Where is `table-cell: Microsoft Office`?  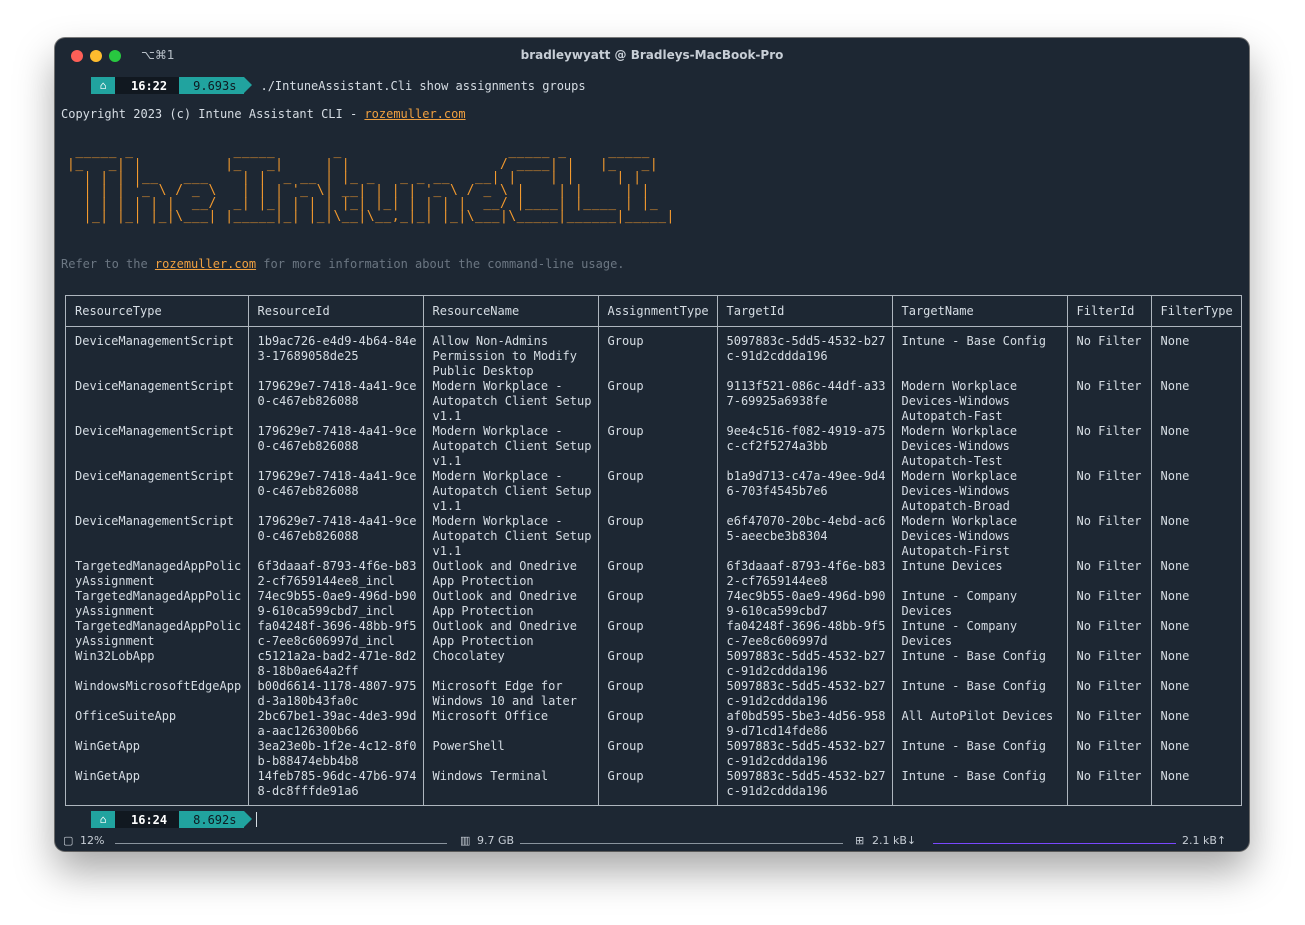
table-cell: Microsoft Office is located at coordinates (510, 724).